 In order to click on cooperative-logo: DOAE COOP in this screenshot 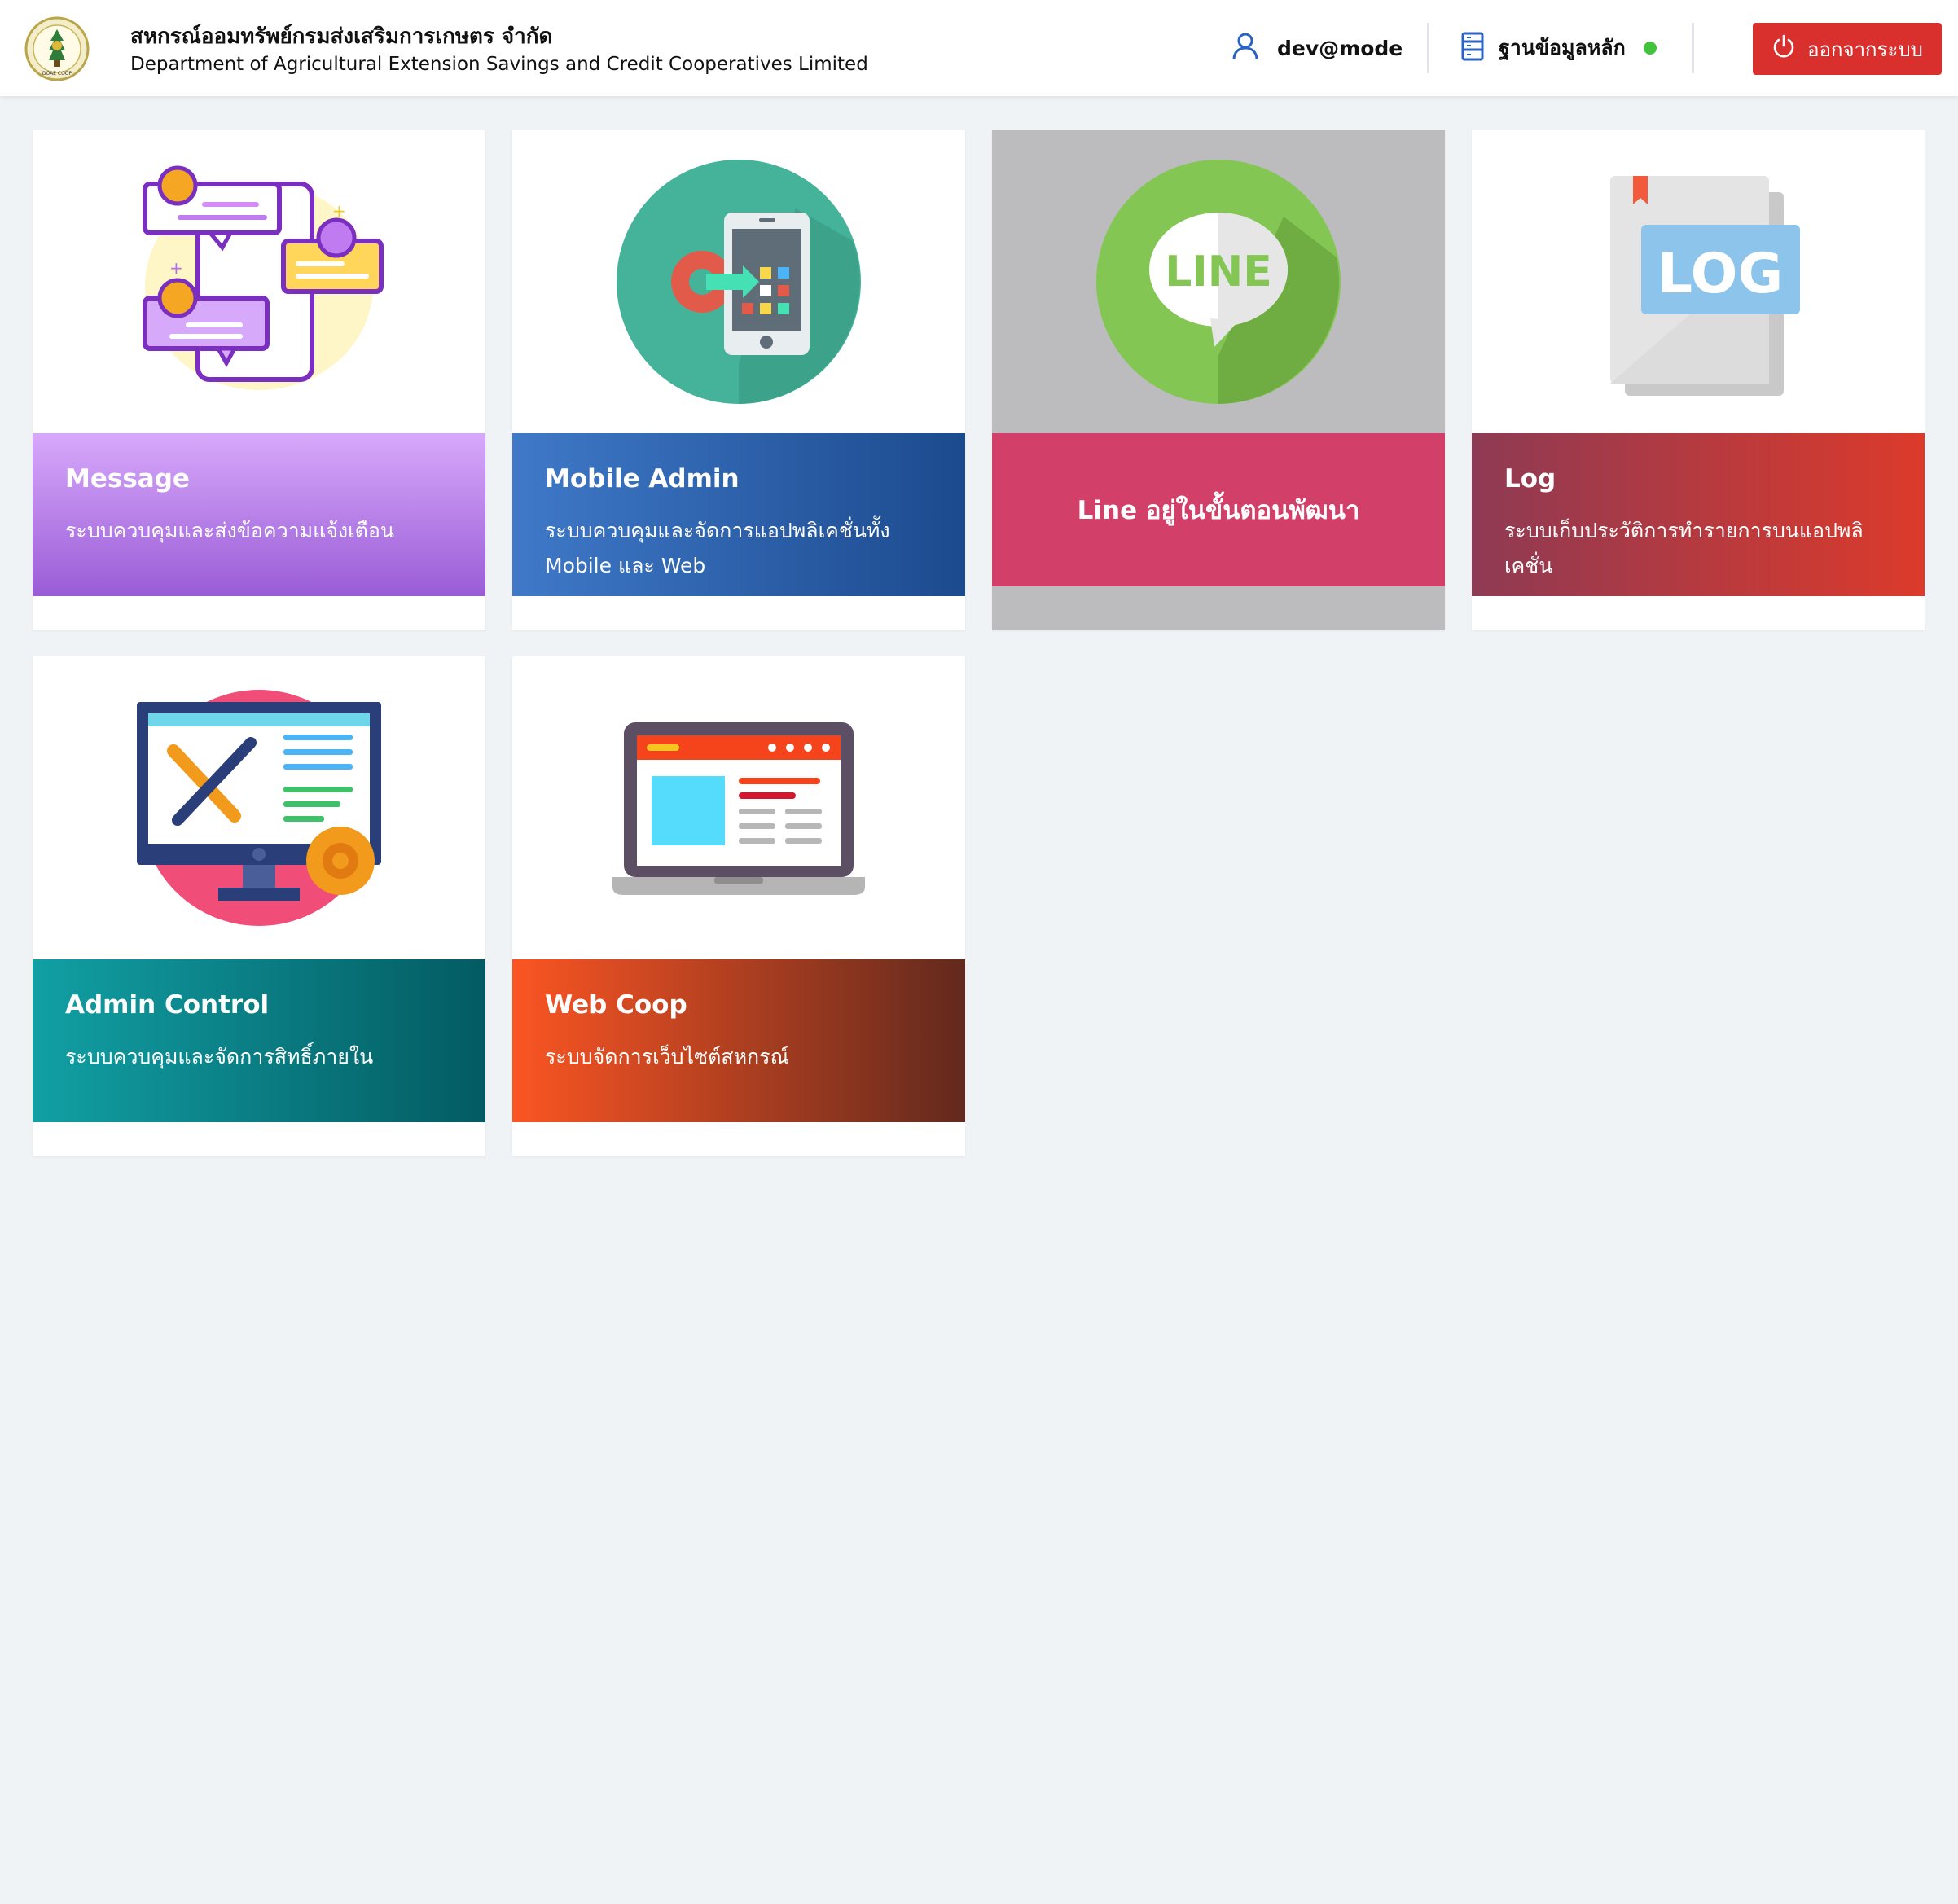, I will do `click(57, 49)`.